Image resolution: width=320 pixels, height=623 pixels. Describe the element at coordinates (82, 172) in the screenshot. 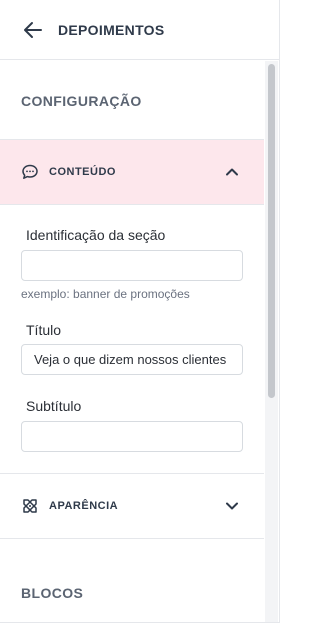

I see `accordion-label: CONTEÚDO` at that location.